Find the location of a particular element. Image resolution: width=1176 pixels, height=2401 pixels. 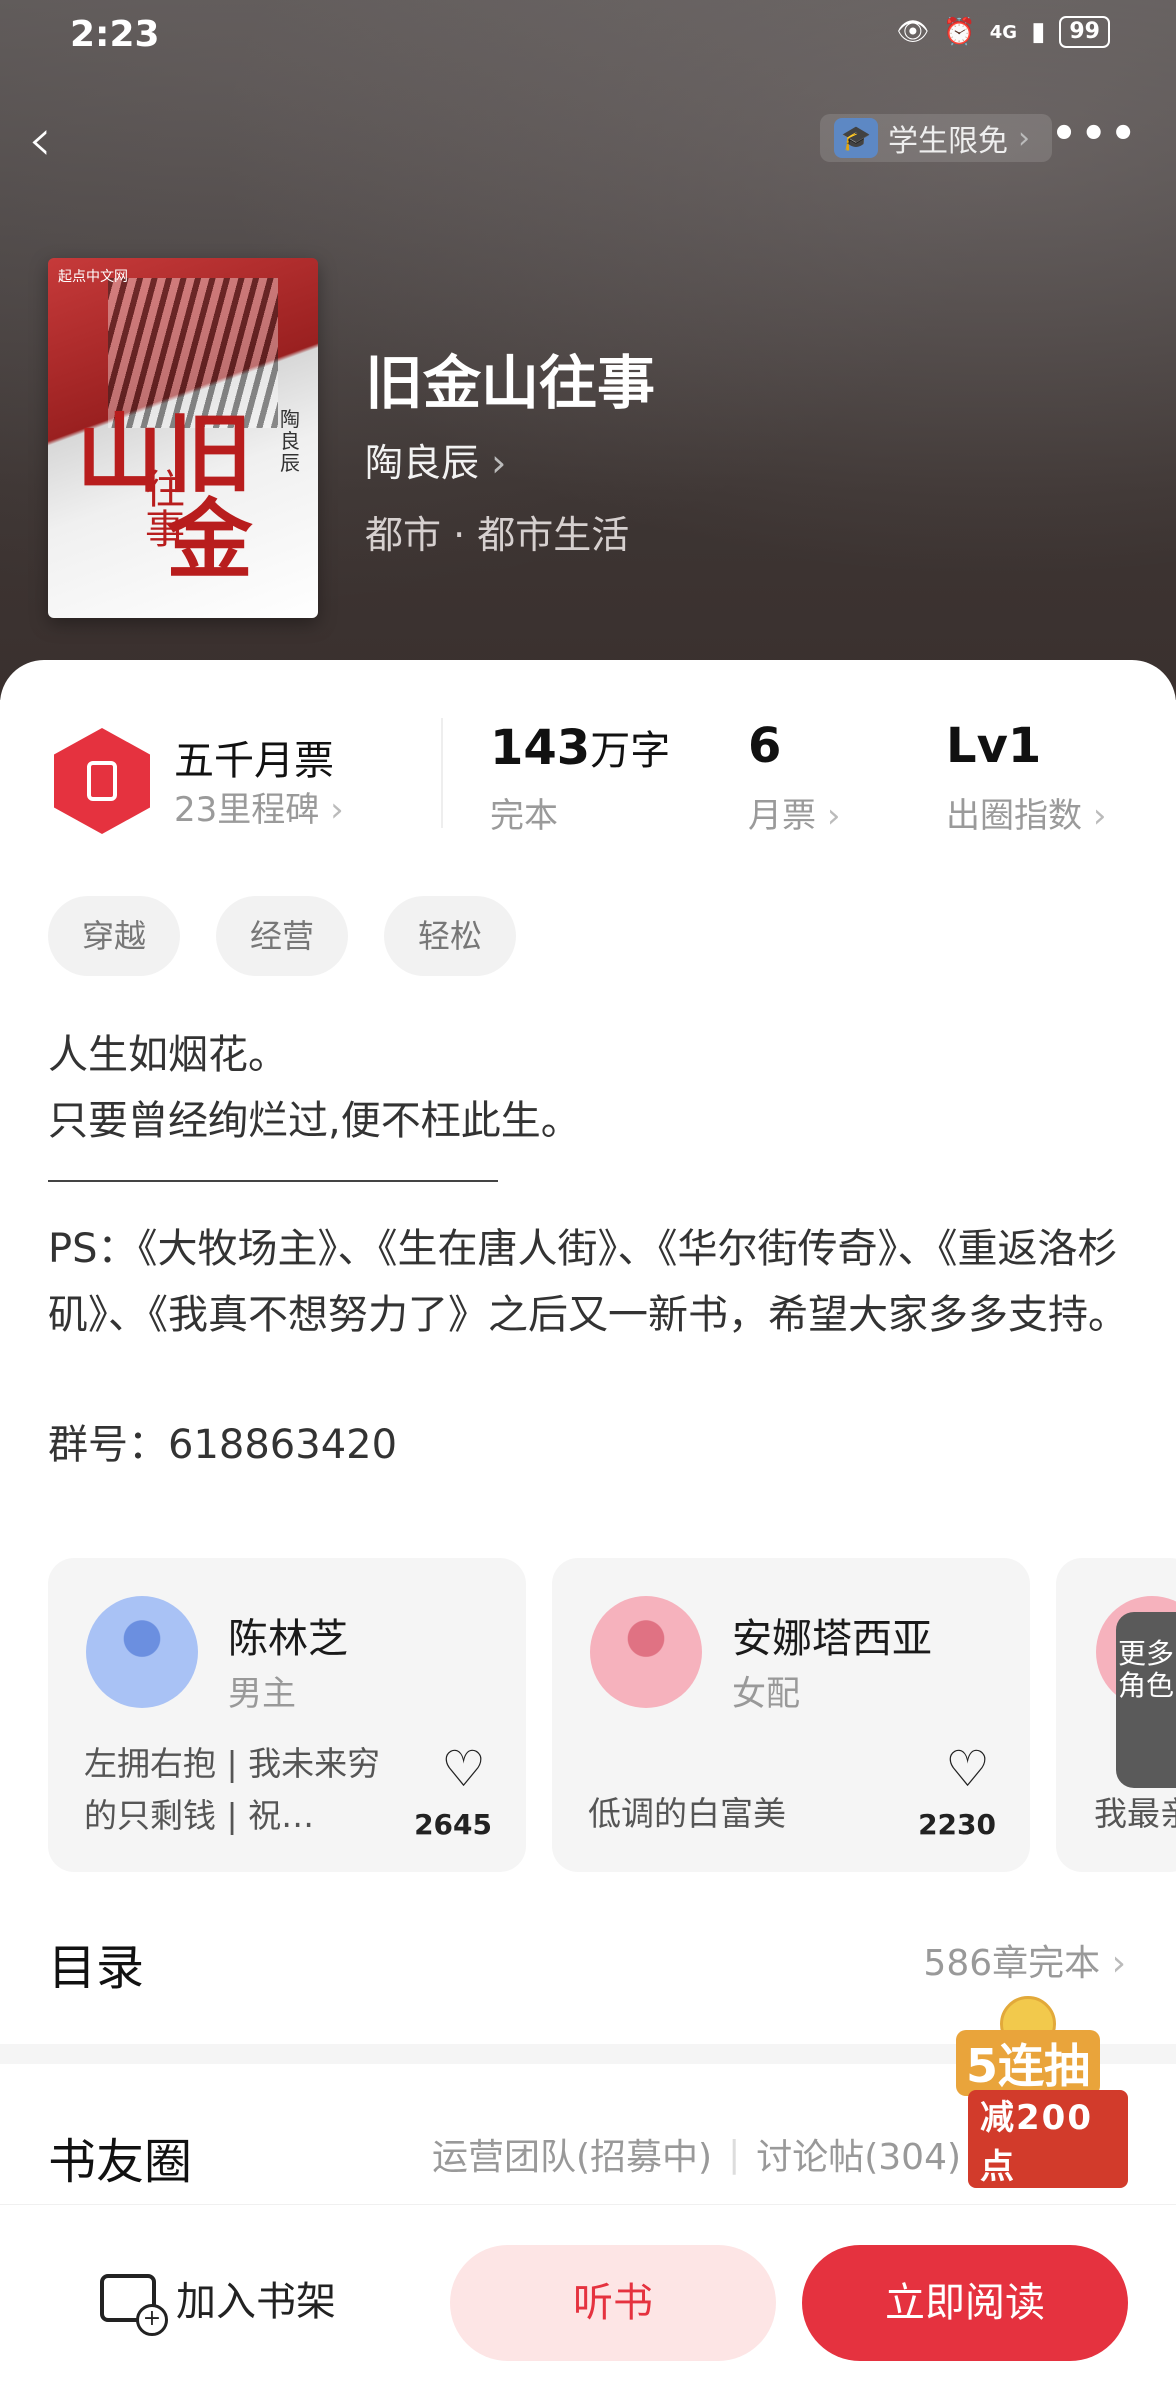

stats-row: 五千月票 23里程碑 › 143万字 完本 6 月票 › Lv1 出圈指数 › is located at coordinates (588, 788).